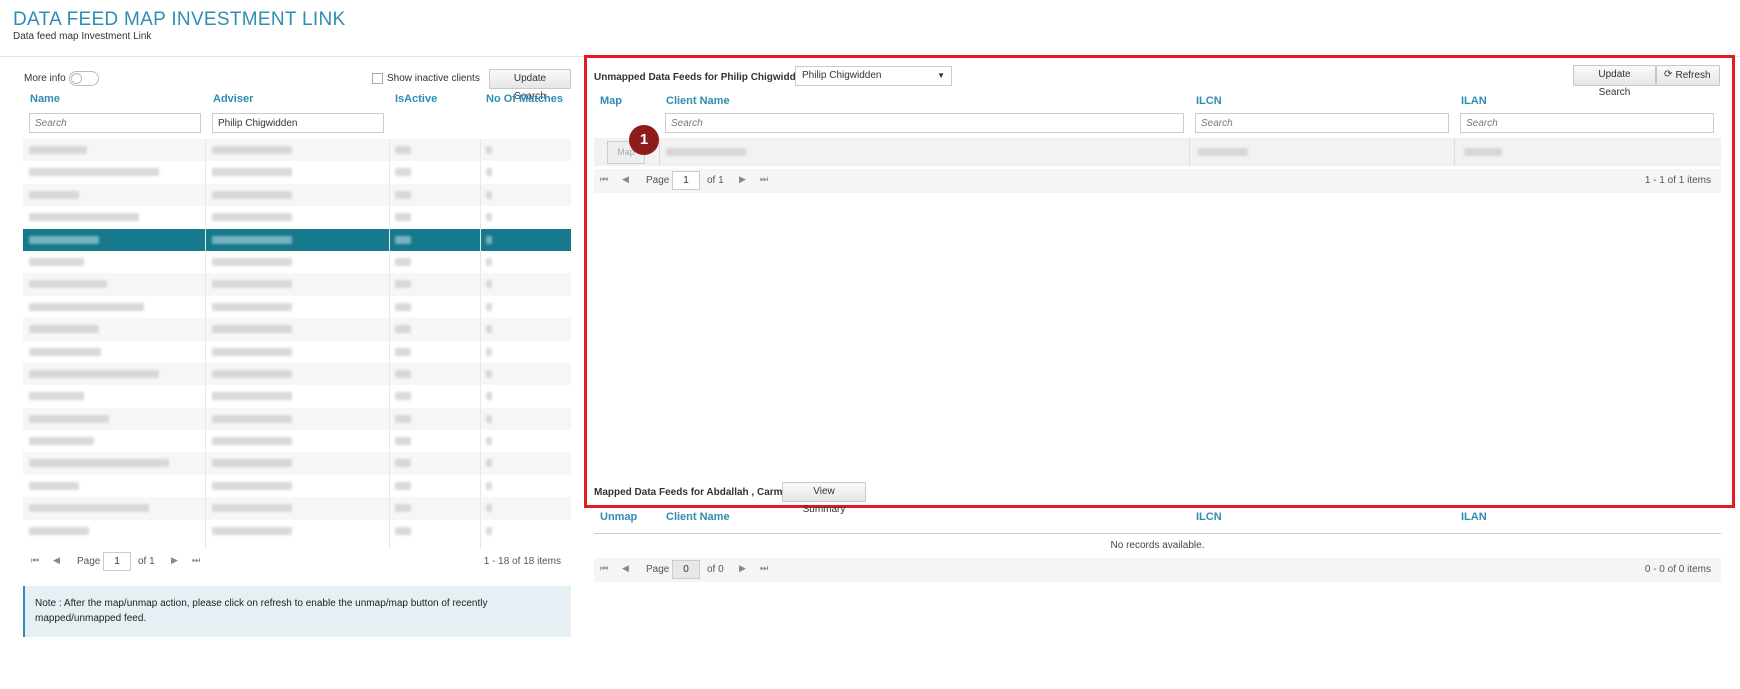 This screenshot has height=689, width=1740. I want to click on ilcn-filter-input, so click(1322, 123).